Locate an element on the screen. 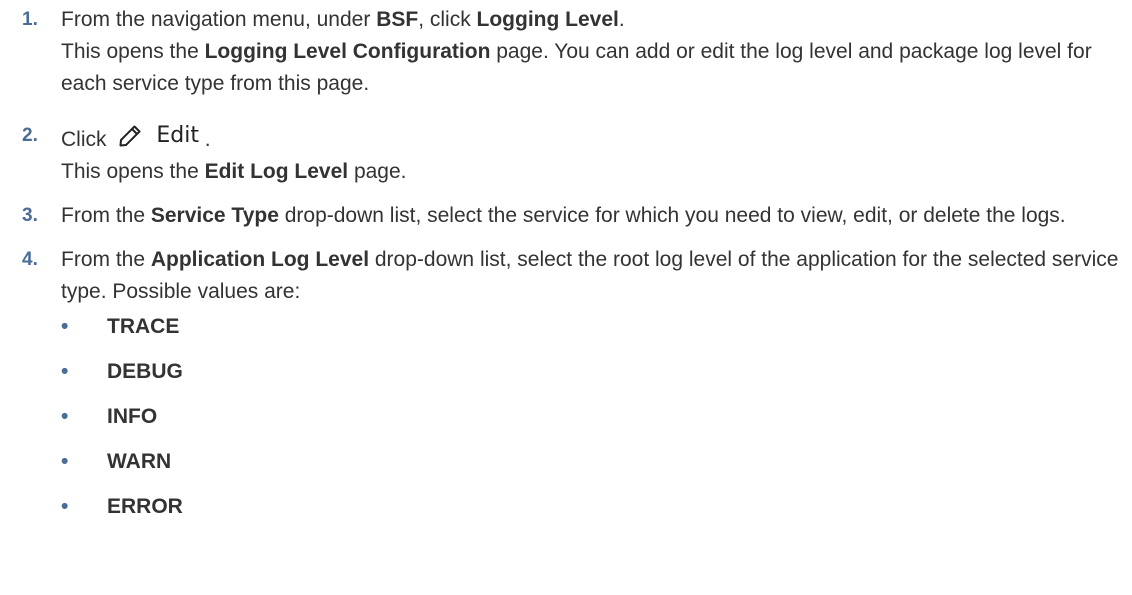  step-2-result: This opens the Edit Log Level page. is located at coordinates (596, 172).